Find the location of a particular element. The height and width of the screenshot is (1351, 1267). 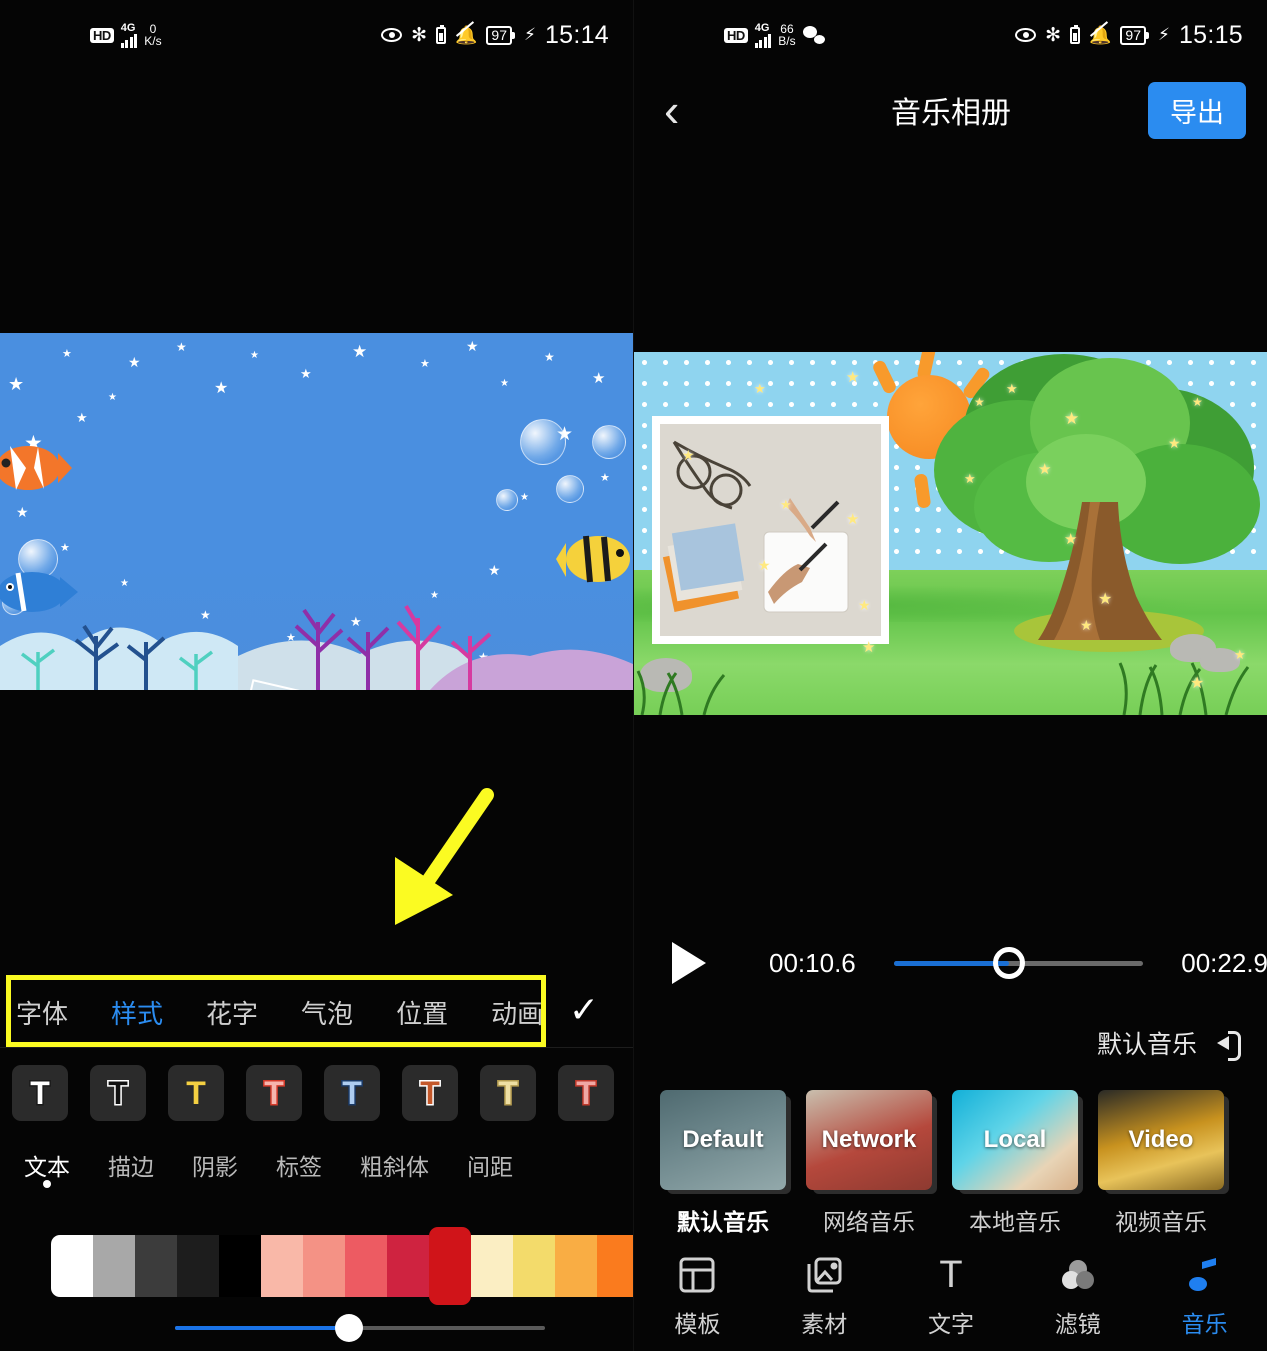

subtab-stroke: 描边 is located at coordinates (131, 1165).